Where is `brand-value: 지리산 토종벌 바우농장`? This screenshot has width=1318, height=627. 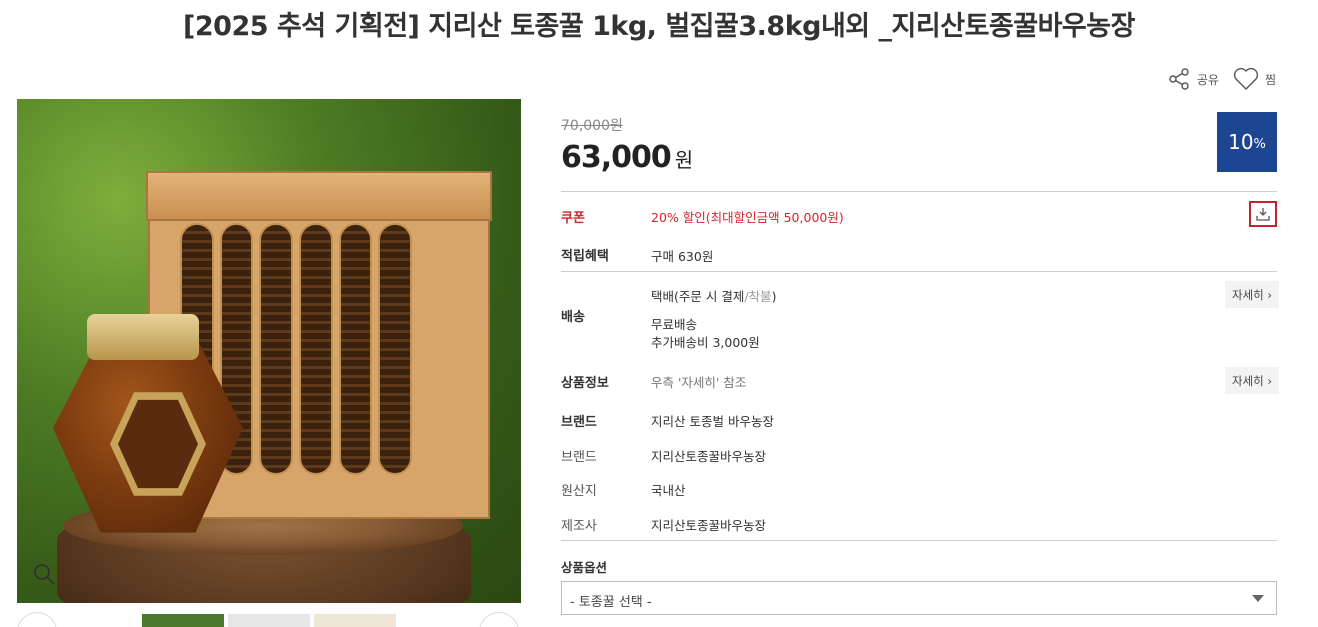
brand-value: 지리산 토종벌 바우농장 is located at coordinates (712, 421).